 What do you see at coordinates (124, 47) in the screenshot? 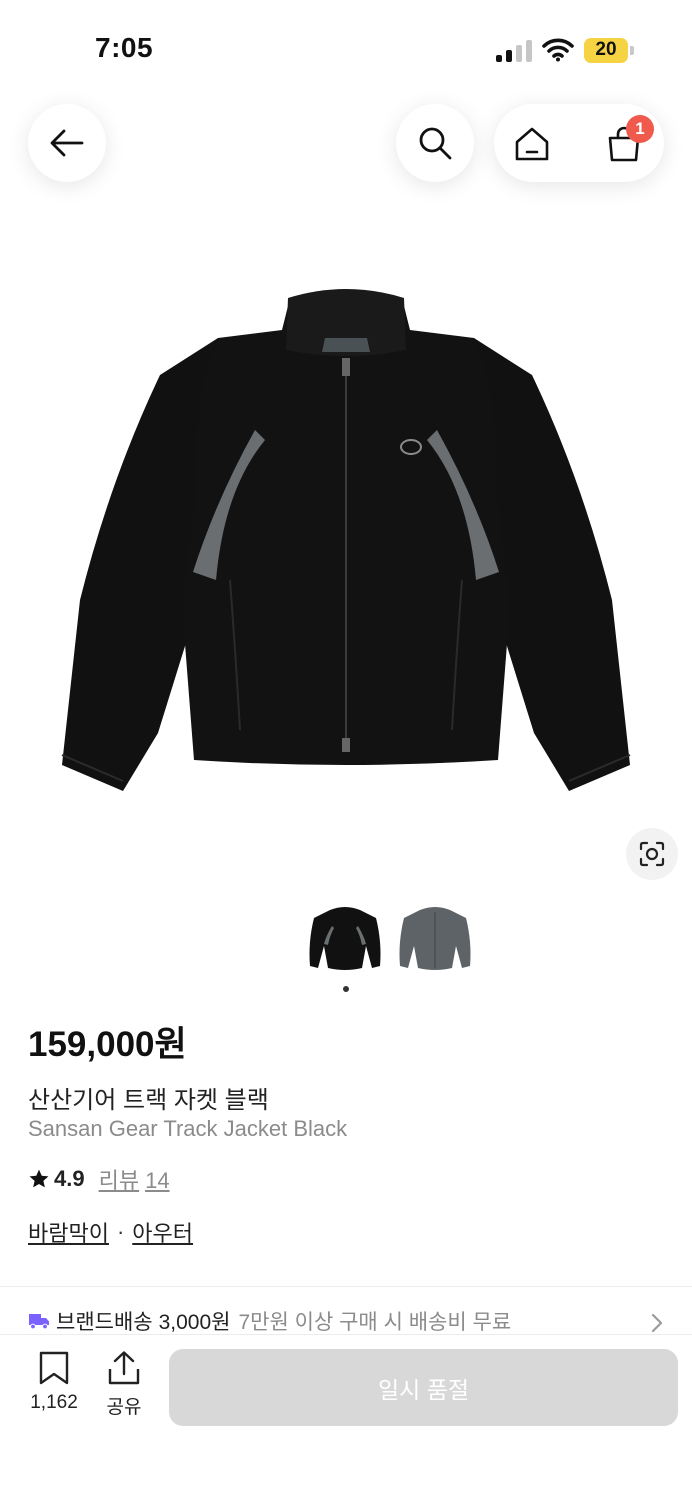
I see `status-time: 7:05` at bounding box center [124, 47].